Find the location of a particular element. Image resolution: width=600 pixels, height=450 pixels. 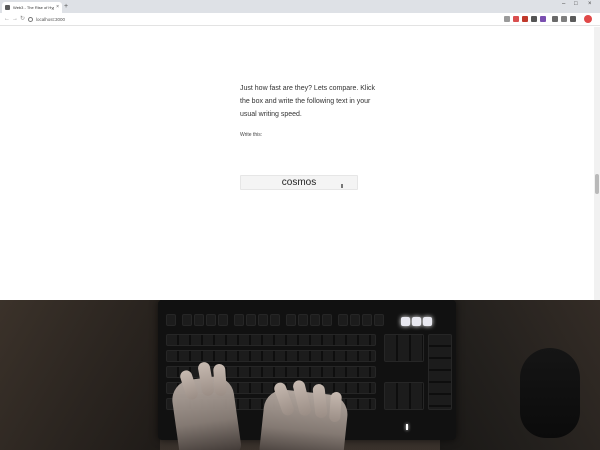

mouse-cursor-icon is located at coordinates (342, 186).